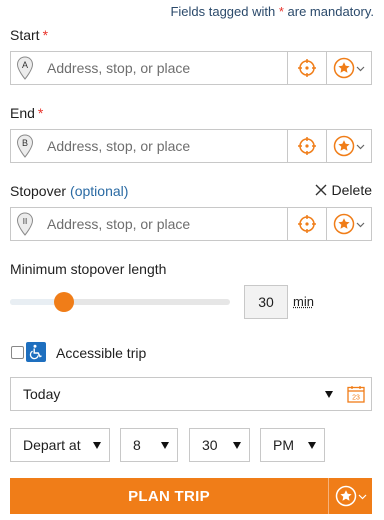 The width and height of the screenshot is (384, 520). I want to click on accessible-label: Accessible trip, so click(101, 353).